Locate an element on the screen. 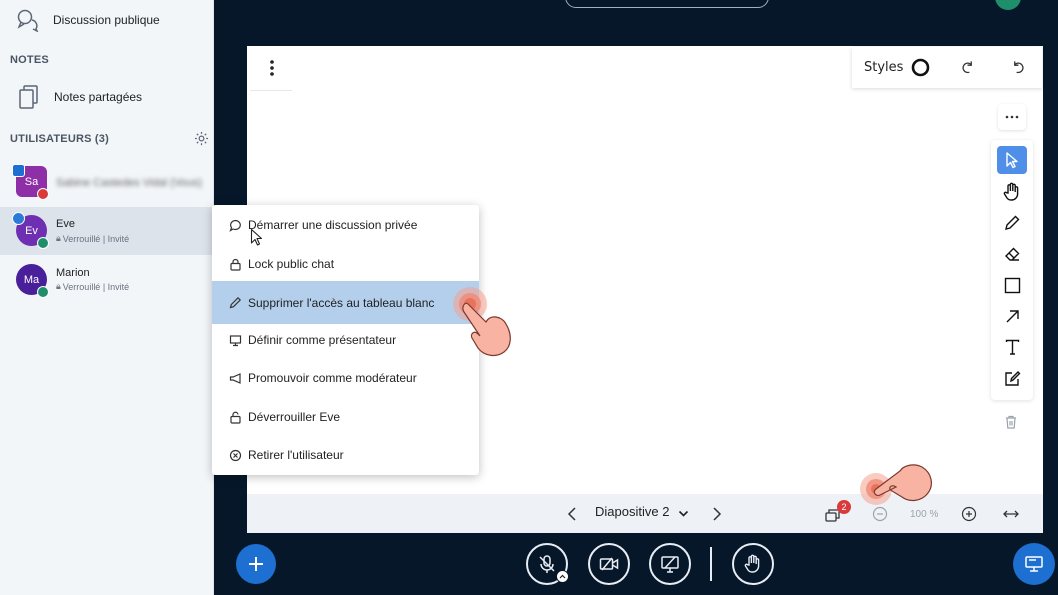  slide-selector: Diapositive 2 is located at coordinates (632, 511).